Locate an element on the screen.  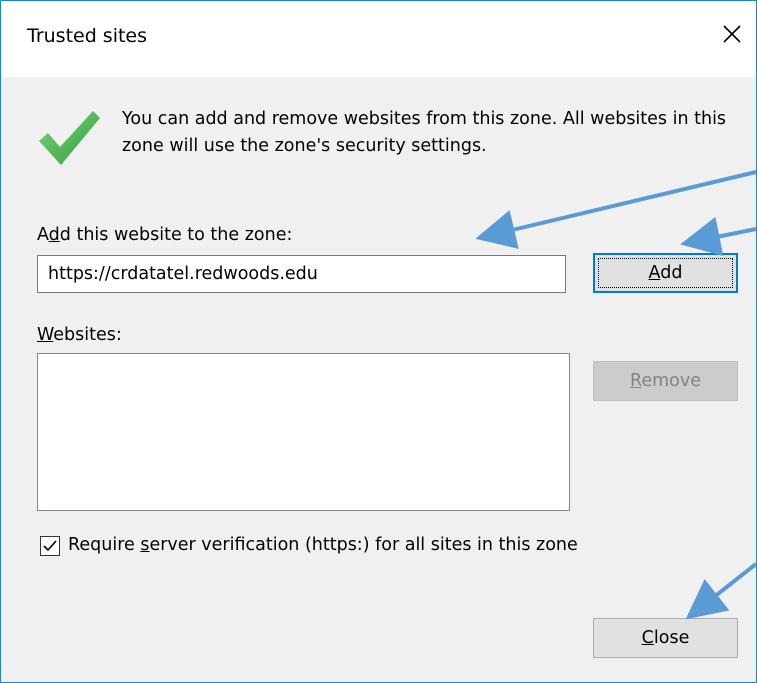
arrow-to-add-button is located at coordinates (718, 236).